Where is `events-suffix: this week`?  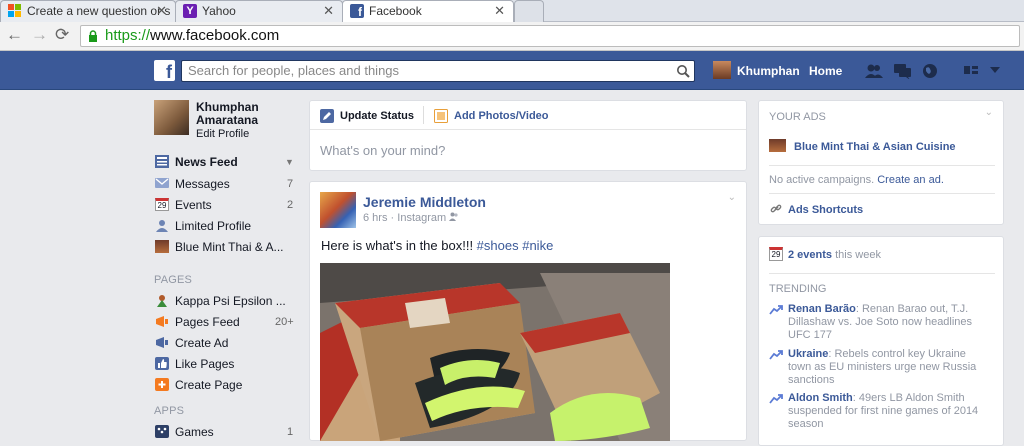 events-suffix: this week is located at coordinates (856, 255).